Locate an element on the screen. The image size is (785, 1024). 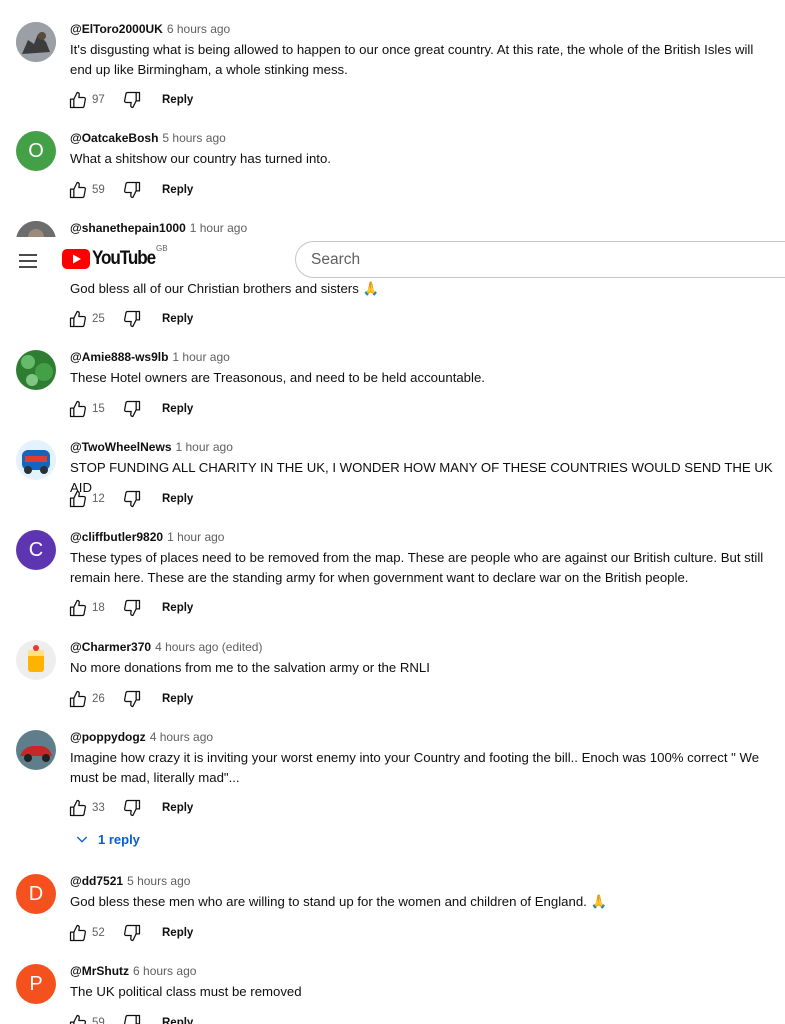
region-code: GB is located at coordinates (162, 248).